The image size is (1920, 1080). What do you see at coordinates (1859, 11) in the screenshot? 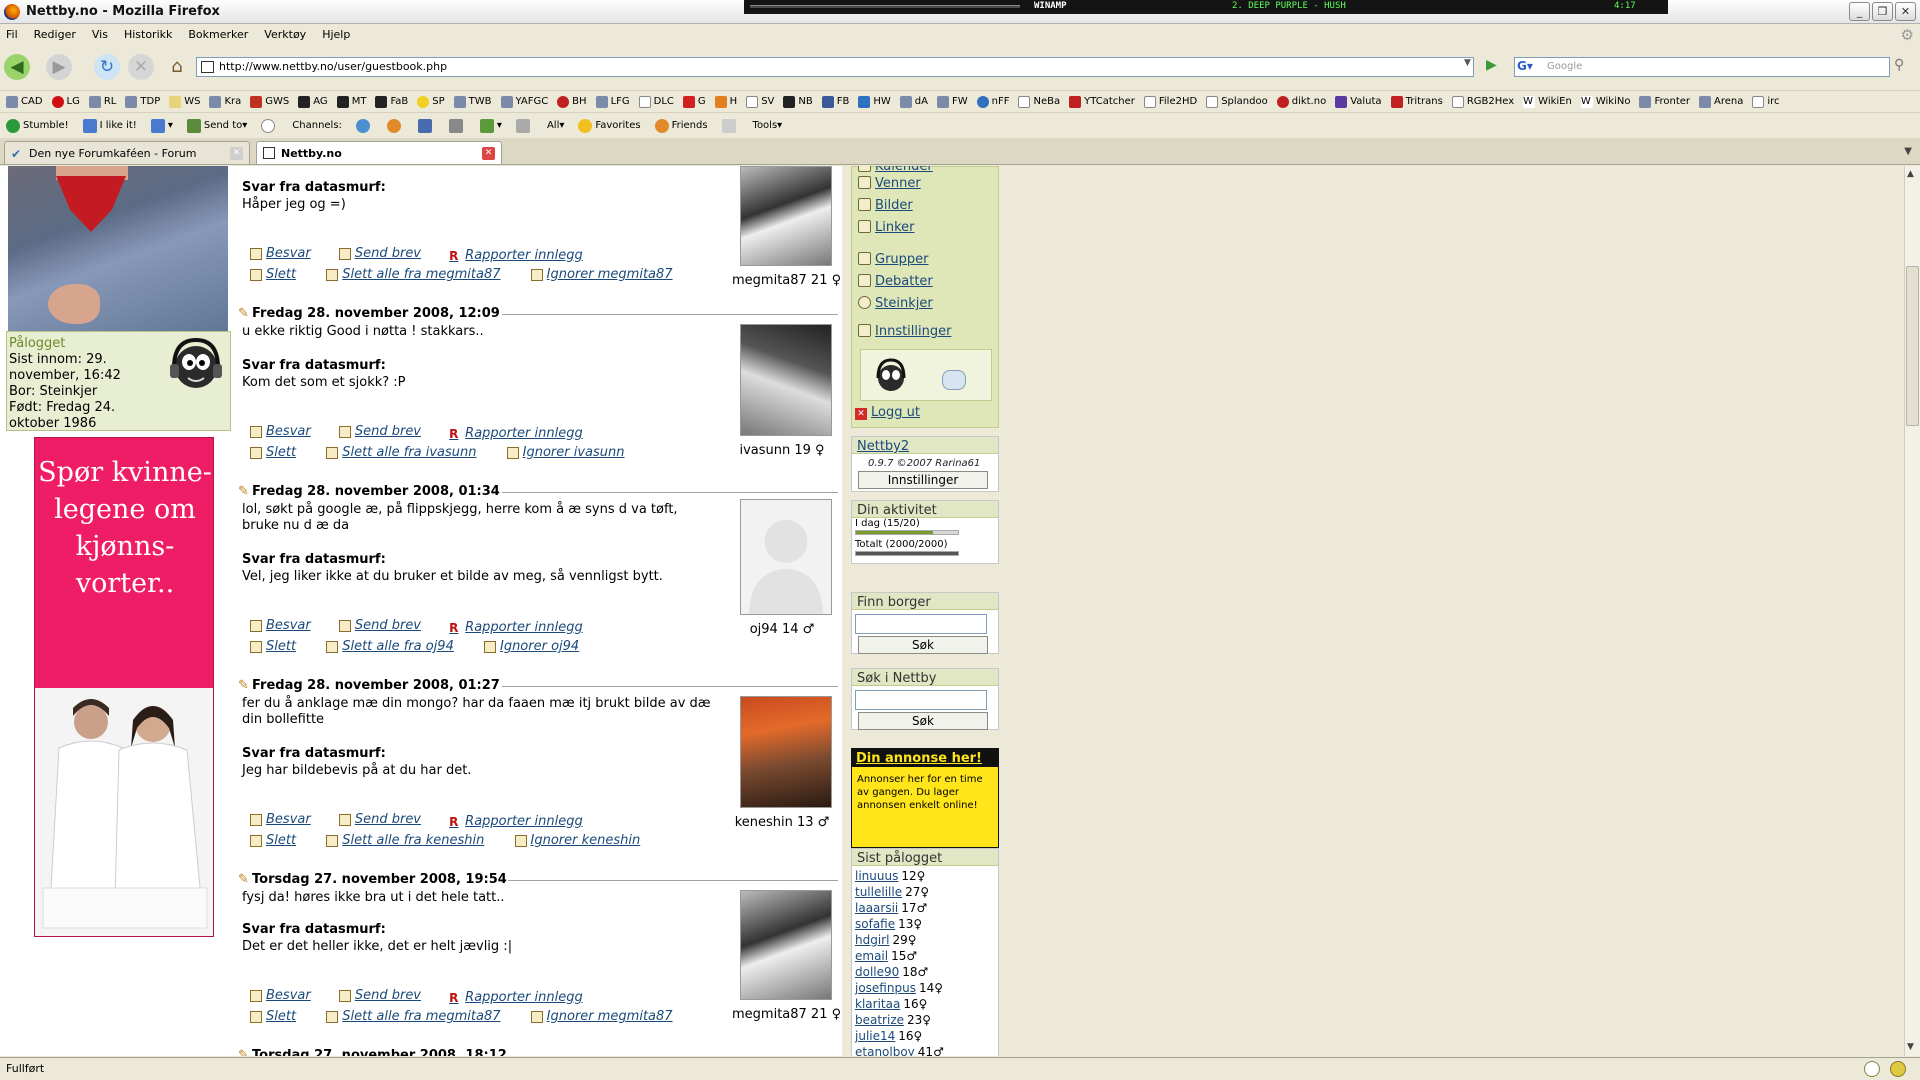
I see `minimize-button: _` at bounding box center [1859, 11].